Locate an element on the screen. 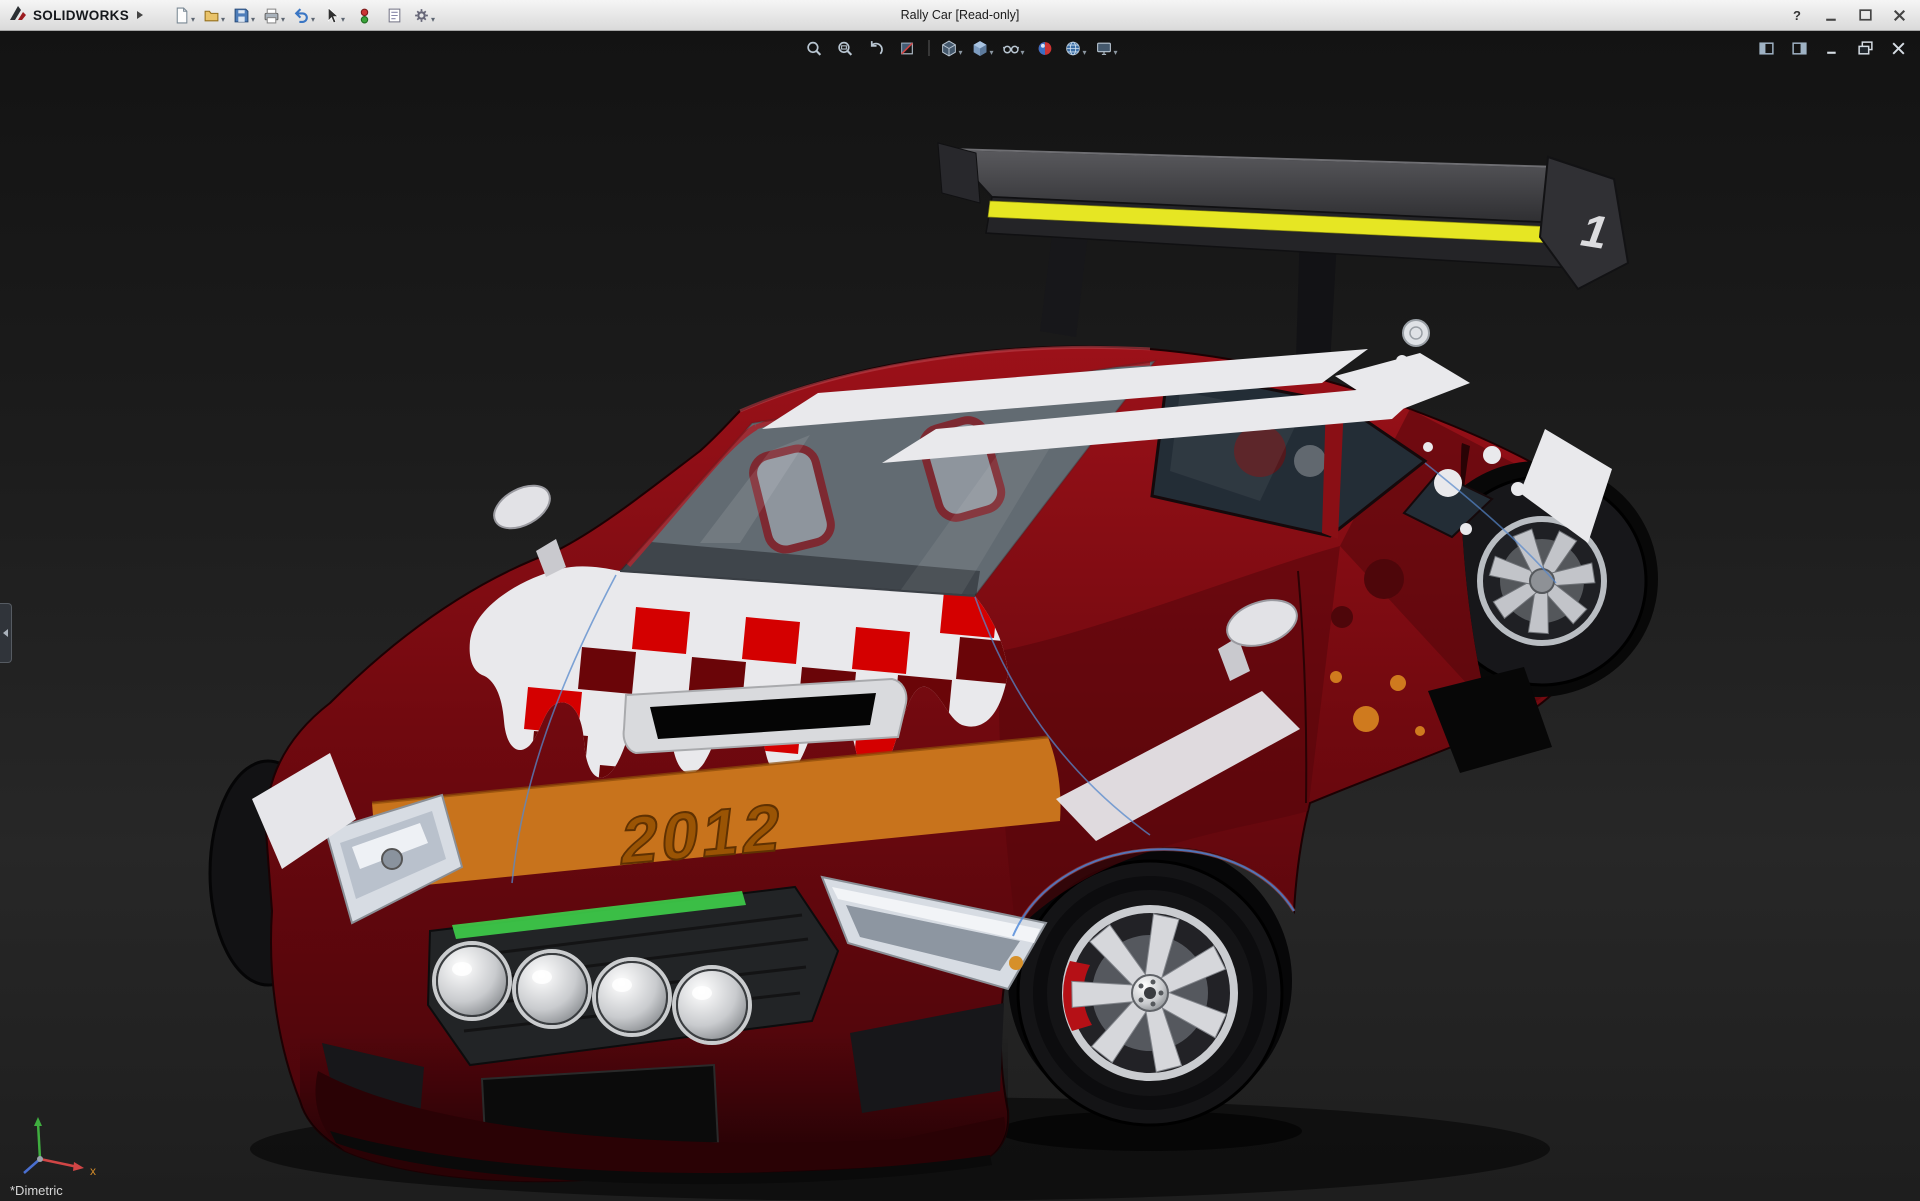 The width and height of the screenshot is (1920, 1201). doc-restore-icon is located at coordinates (1865, 48).